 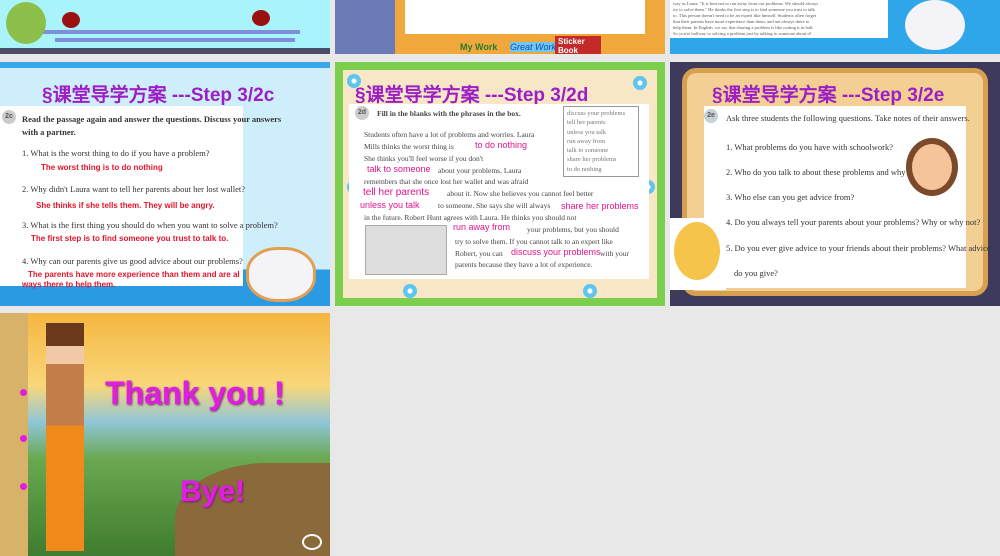 What do you see at coordinates (399, 169) in the screenshot?
I see `filled-answer: talk to someone` at bounding box center [399, 169].